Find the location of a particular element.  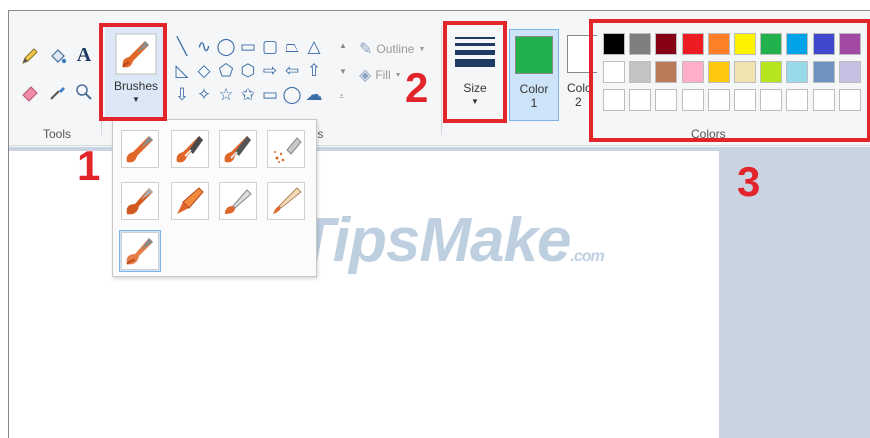

annotation-number-2: 2 is located at coordinates (417, 87).